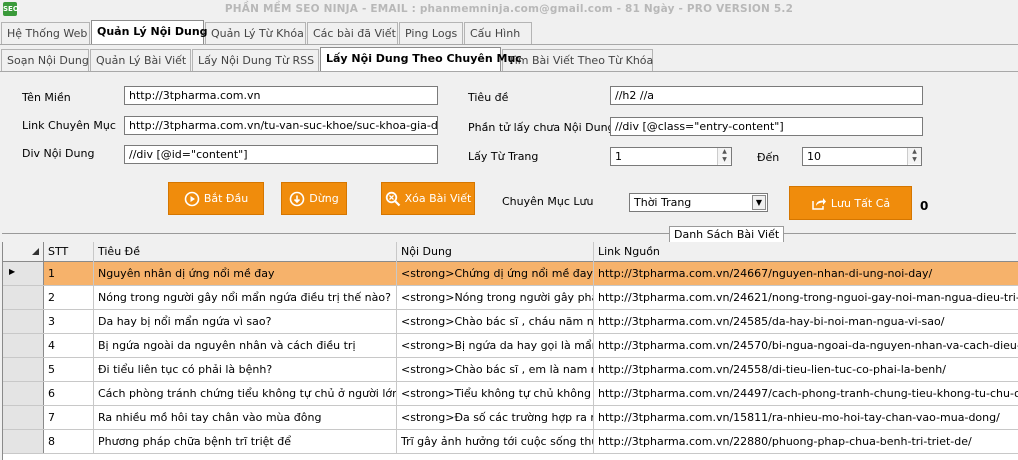 Image resolution: width=1018 pixels, height=460 pixels. What do you see at coordinates (69, 125) in the screenshot?
I see `category-link-label: Link Chuyên Mục` at bounding box center [69, 125].